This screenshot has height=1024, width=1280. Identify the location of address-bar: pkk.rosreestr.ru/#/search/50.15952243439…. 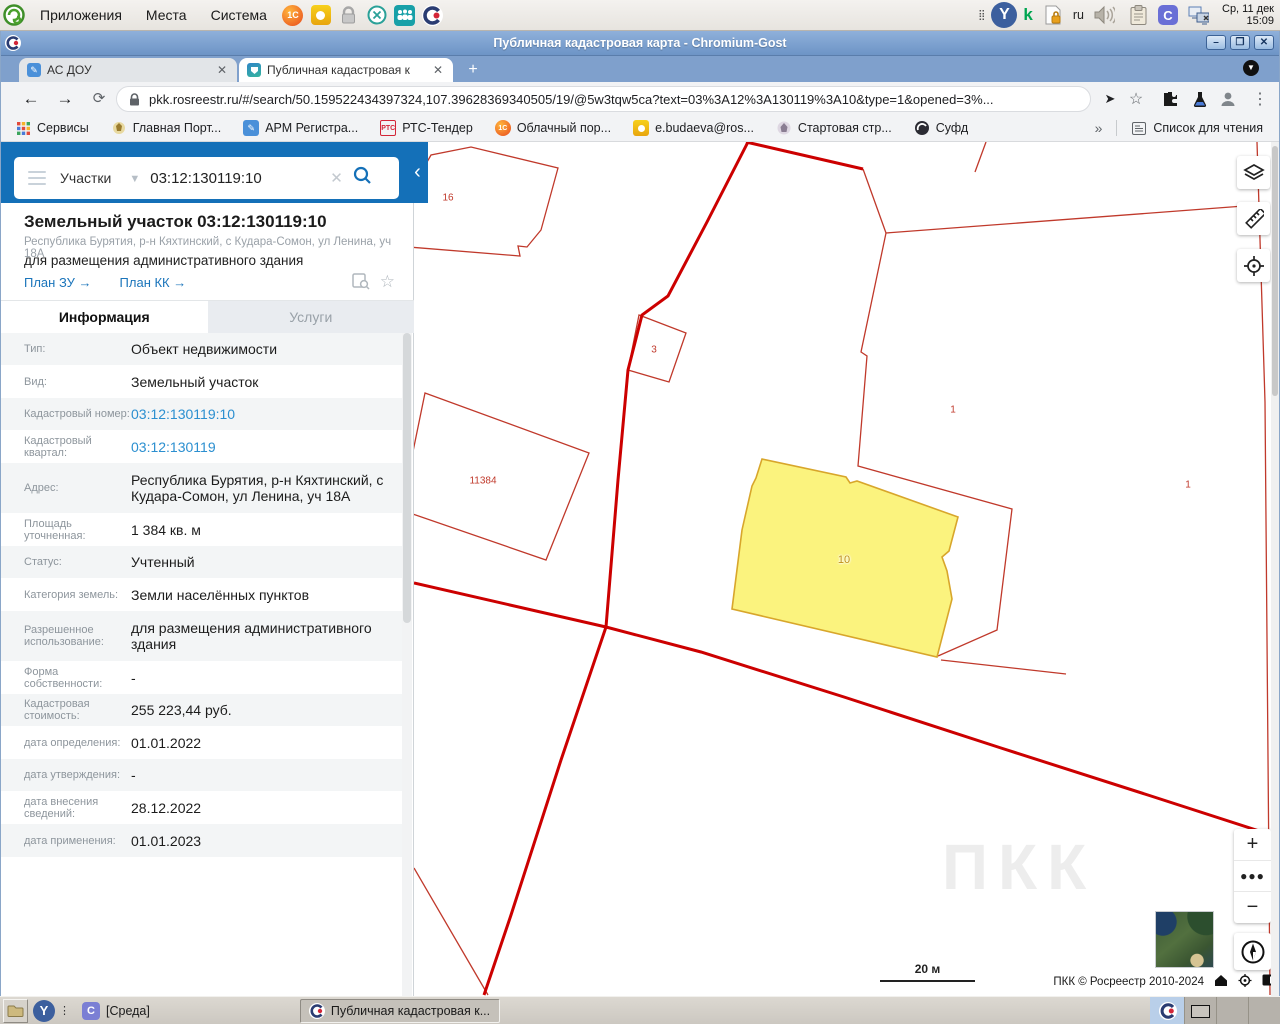
(603, 99).